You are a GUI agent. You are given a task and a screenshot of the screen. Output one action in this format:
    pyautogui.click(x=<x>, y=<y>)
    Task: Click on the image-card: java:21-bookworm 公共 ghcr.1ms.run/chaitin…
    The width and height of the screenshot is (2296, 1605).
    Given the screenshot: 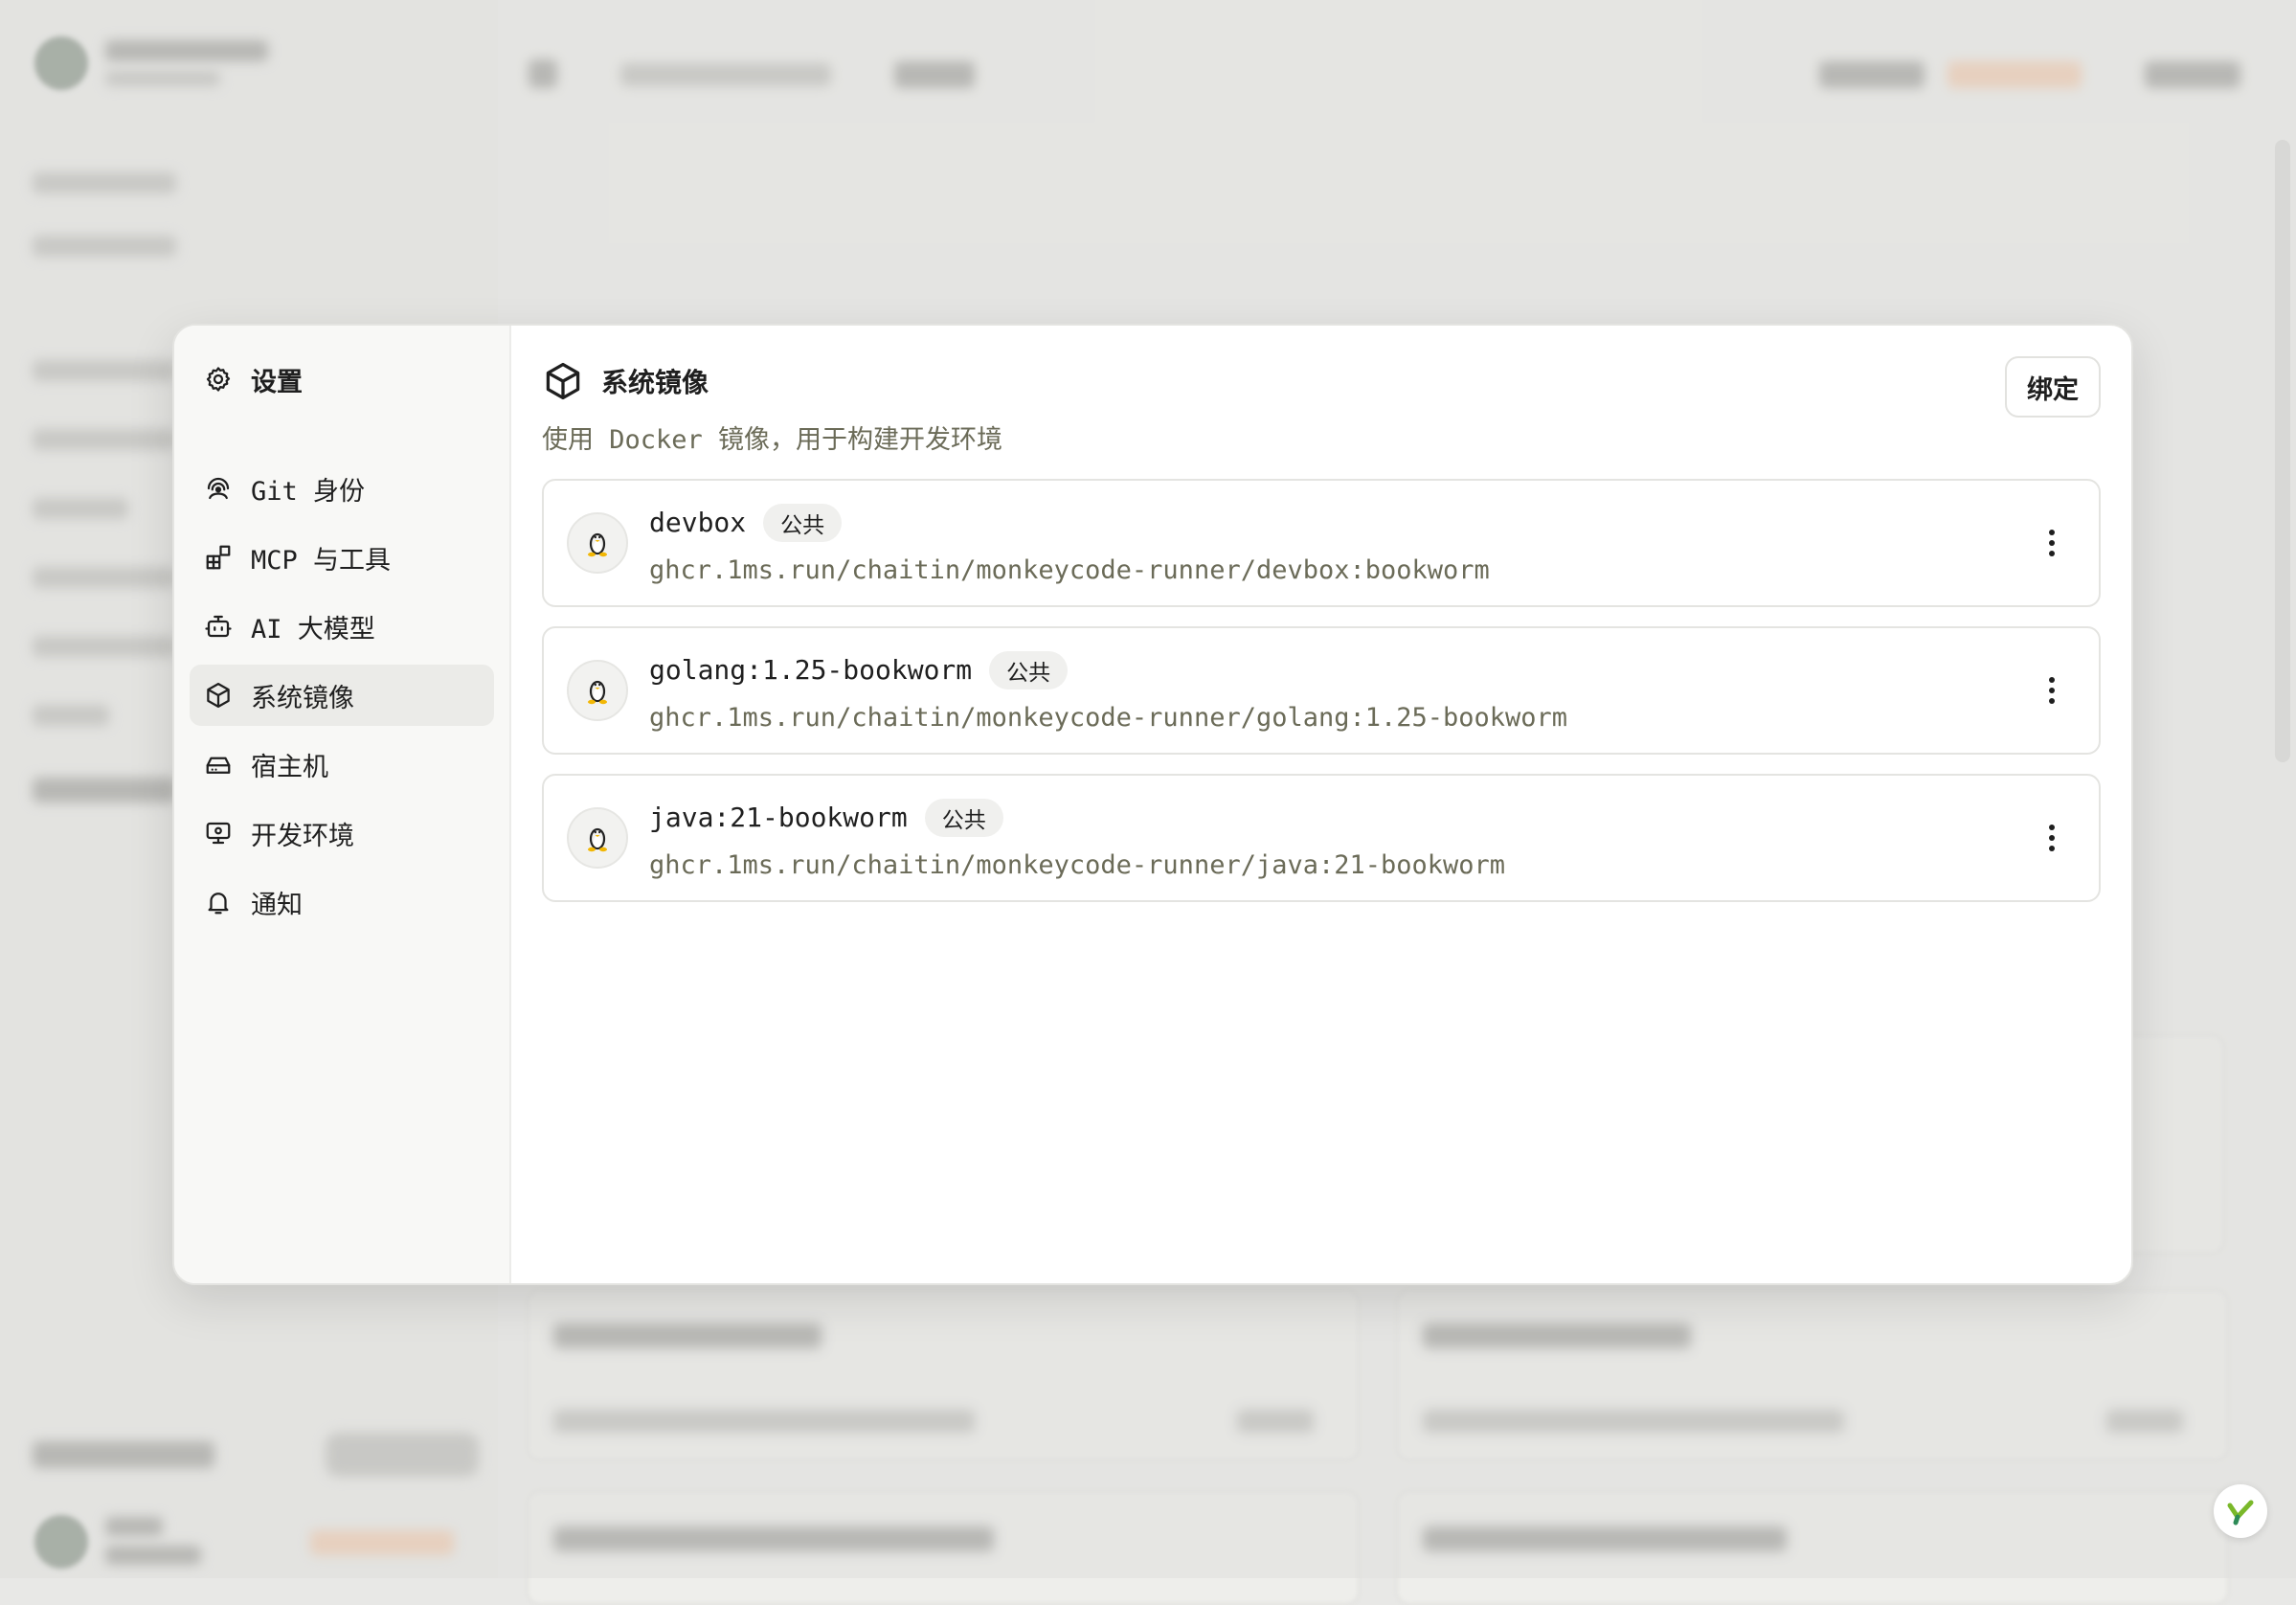 What is the action you would take?
    pyautogui.click(x=1321, y=838)
    